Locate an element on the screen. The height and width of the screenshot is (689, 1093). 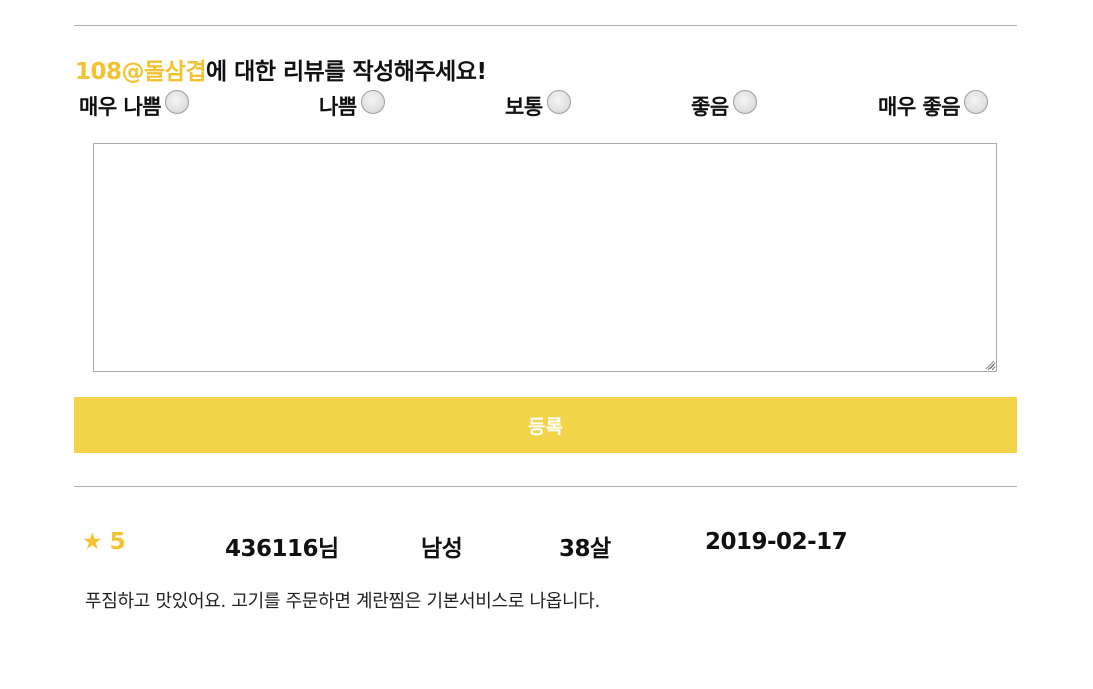
store-name: 108@돌삼겹 is located at coordinates (141, 72).